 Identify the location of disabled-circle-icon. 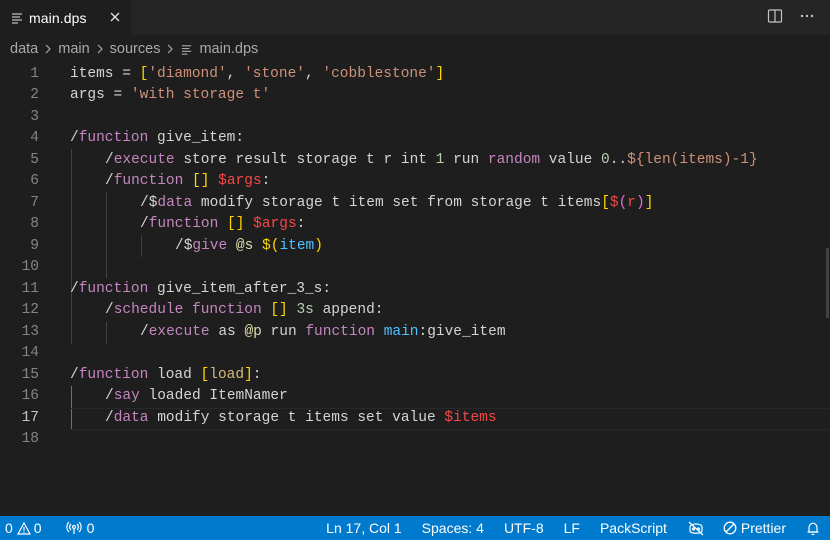
(730, 528).